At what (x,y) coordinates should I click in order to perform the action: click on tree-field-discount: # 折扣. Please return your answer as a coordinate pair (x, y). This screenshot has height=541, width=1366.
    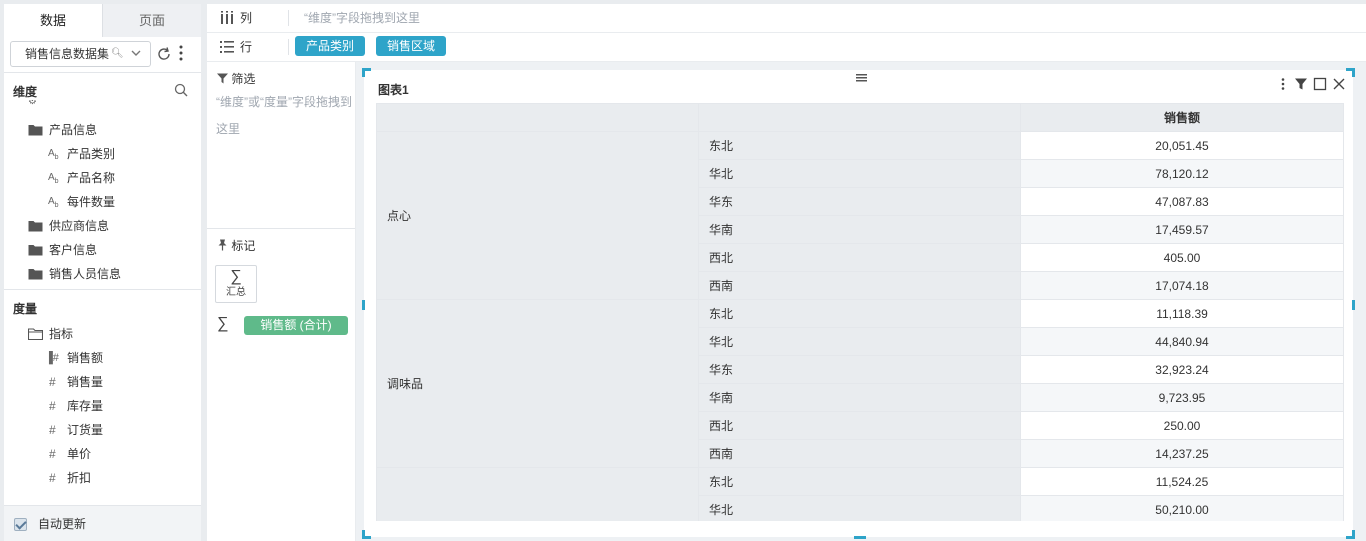
    Looking at the image, I should click on (102, 478).